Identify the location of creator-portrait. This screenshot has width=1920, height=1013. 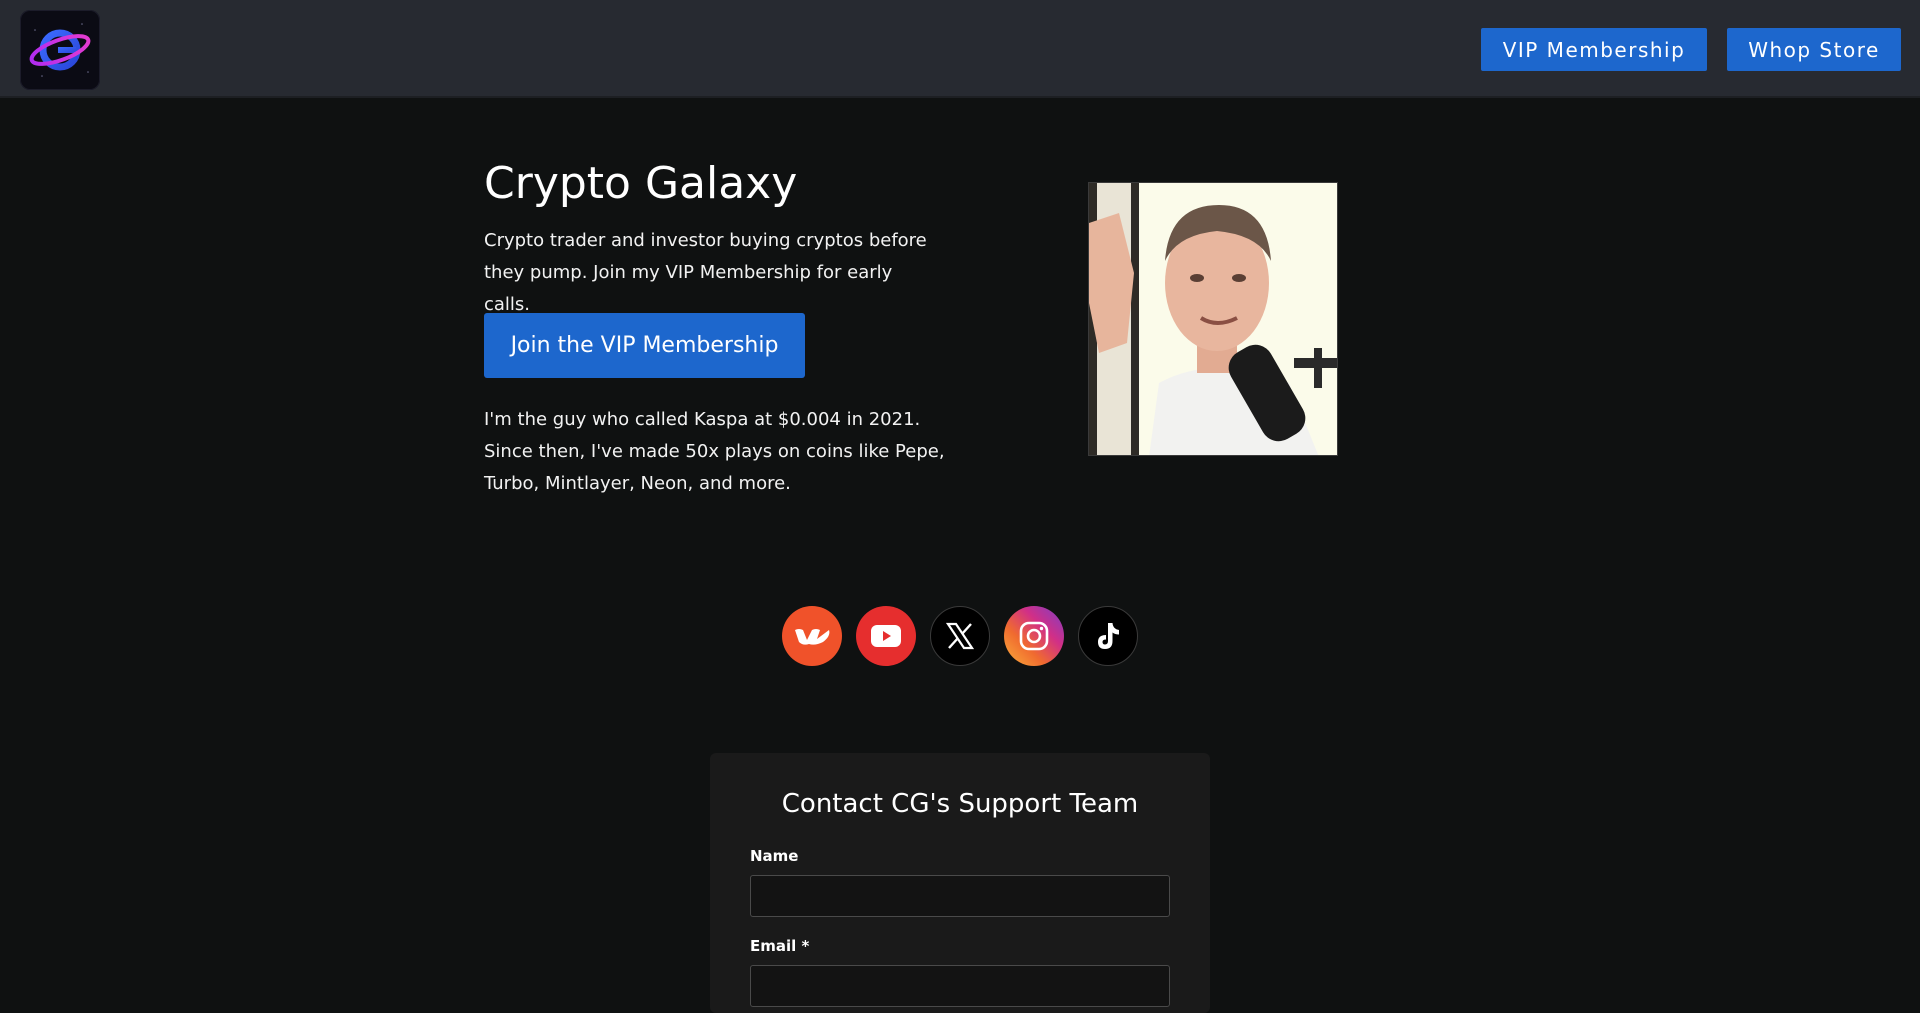
(1213, 319).